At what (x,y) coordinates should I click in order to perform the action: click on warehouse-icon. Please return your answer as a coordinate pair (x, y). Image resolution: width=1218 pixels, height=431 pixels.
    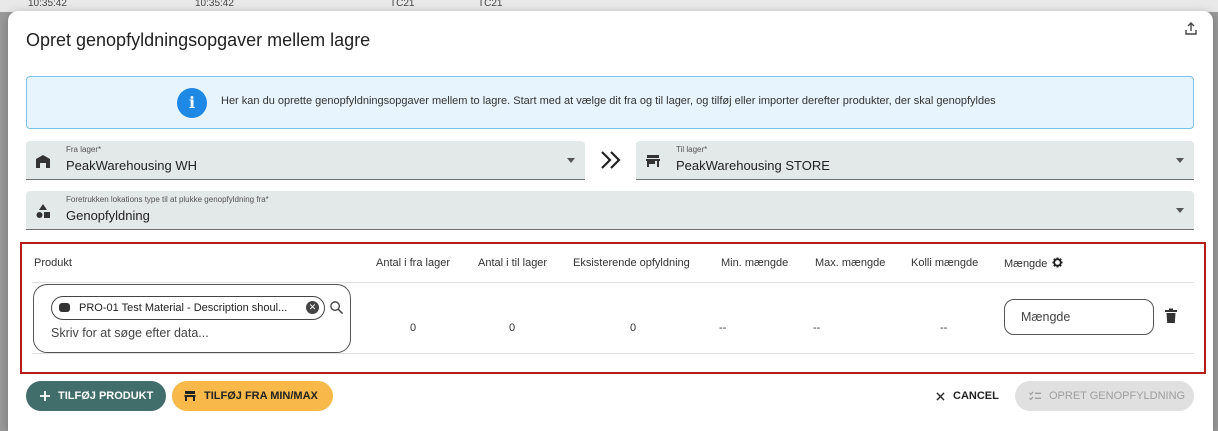
    Looking at the image, I should click on (43, 161).